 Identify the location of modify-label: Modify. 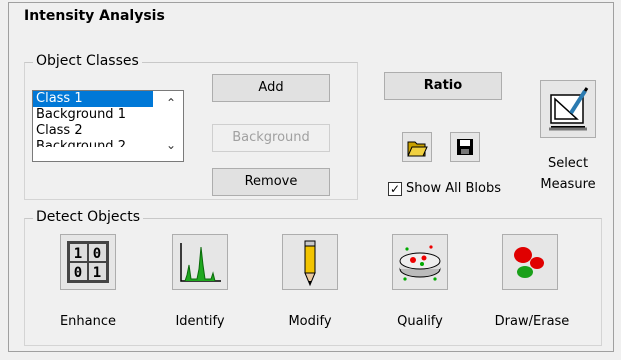
(310, 321).